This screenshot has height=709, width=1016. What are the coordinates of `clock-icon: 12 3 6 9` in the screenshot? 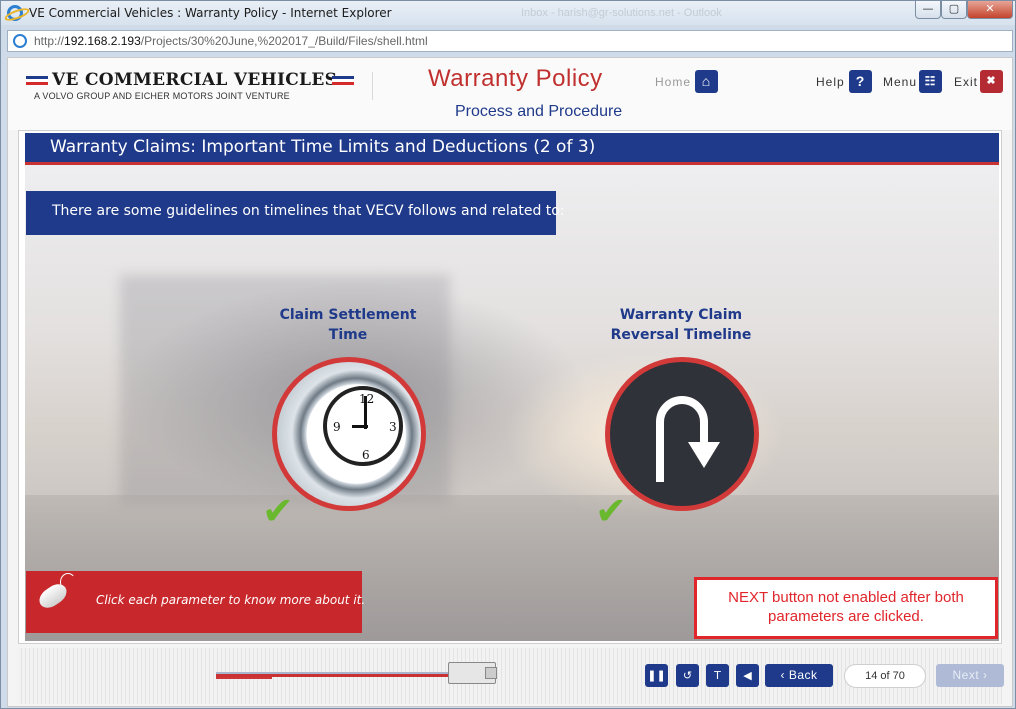 It's located at (349, 434).